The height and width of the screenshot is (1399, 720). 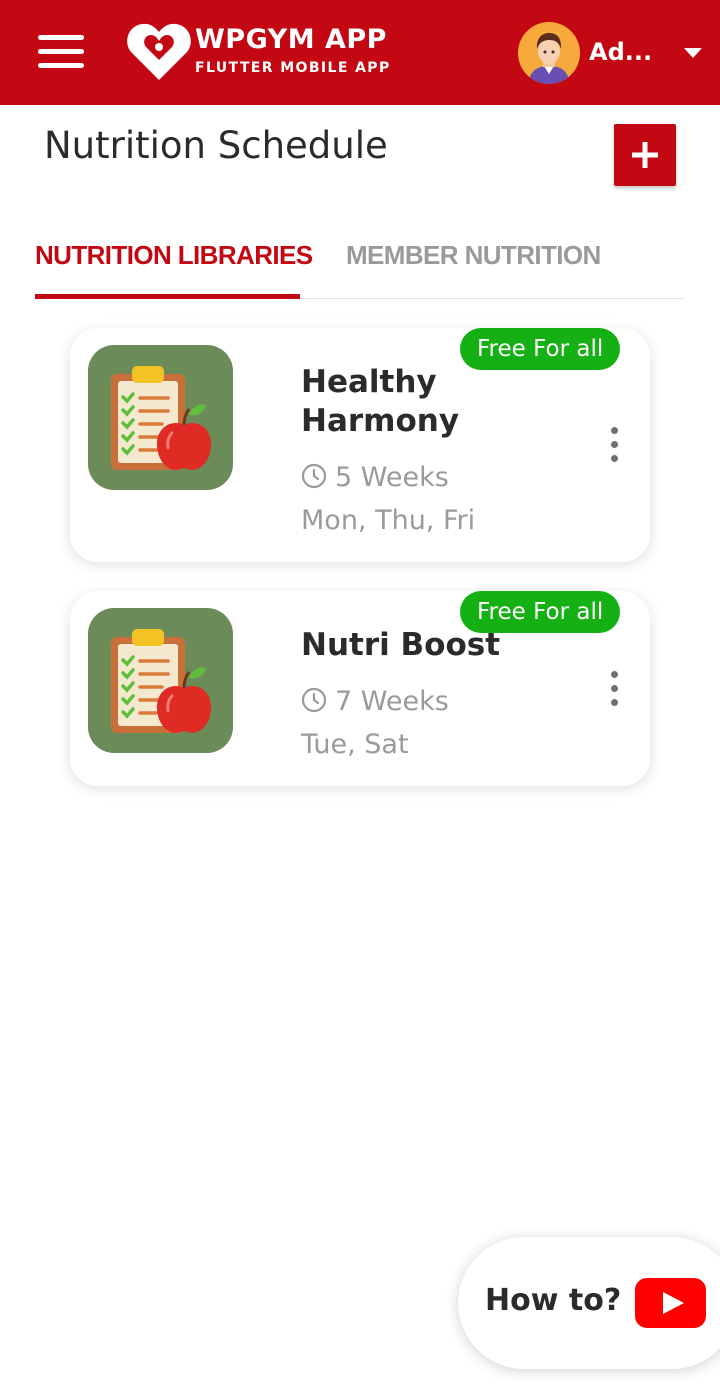 I want to click on avatar-person-icon, so click(x=549, y=53).